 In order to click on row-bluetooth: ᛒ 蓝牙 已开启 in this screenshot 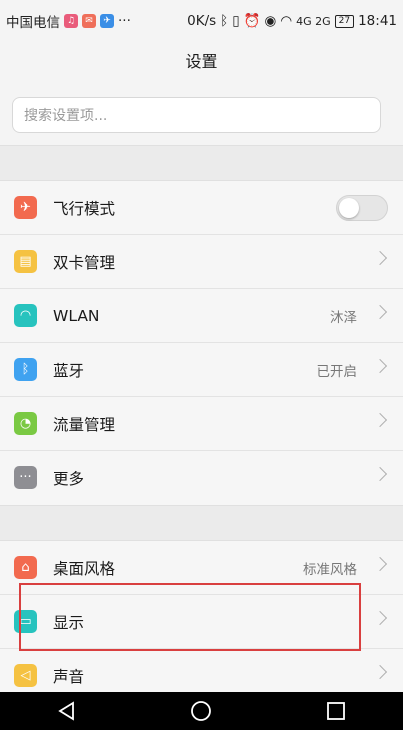, I will do `click(201, 370)`.